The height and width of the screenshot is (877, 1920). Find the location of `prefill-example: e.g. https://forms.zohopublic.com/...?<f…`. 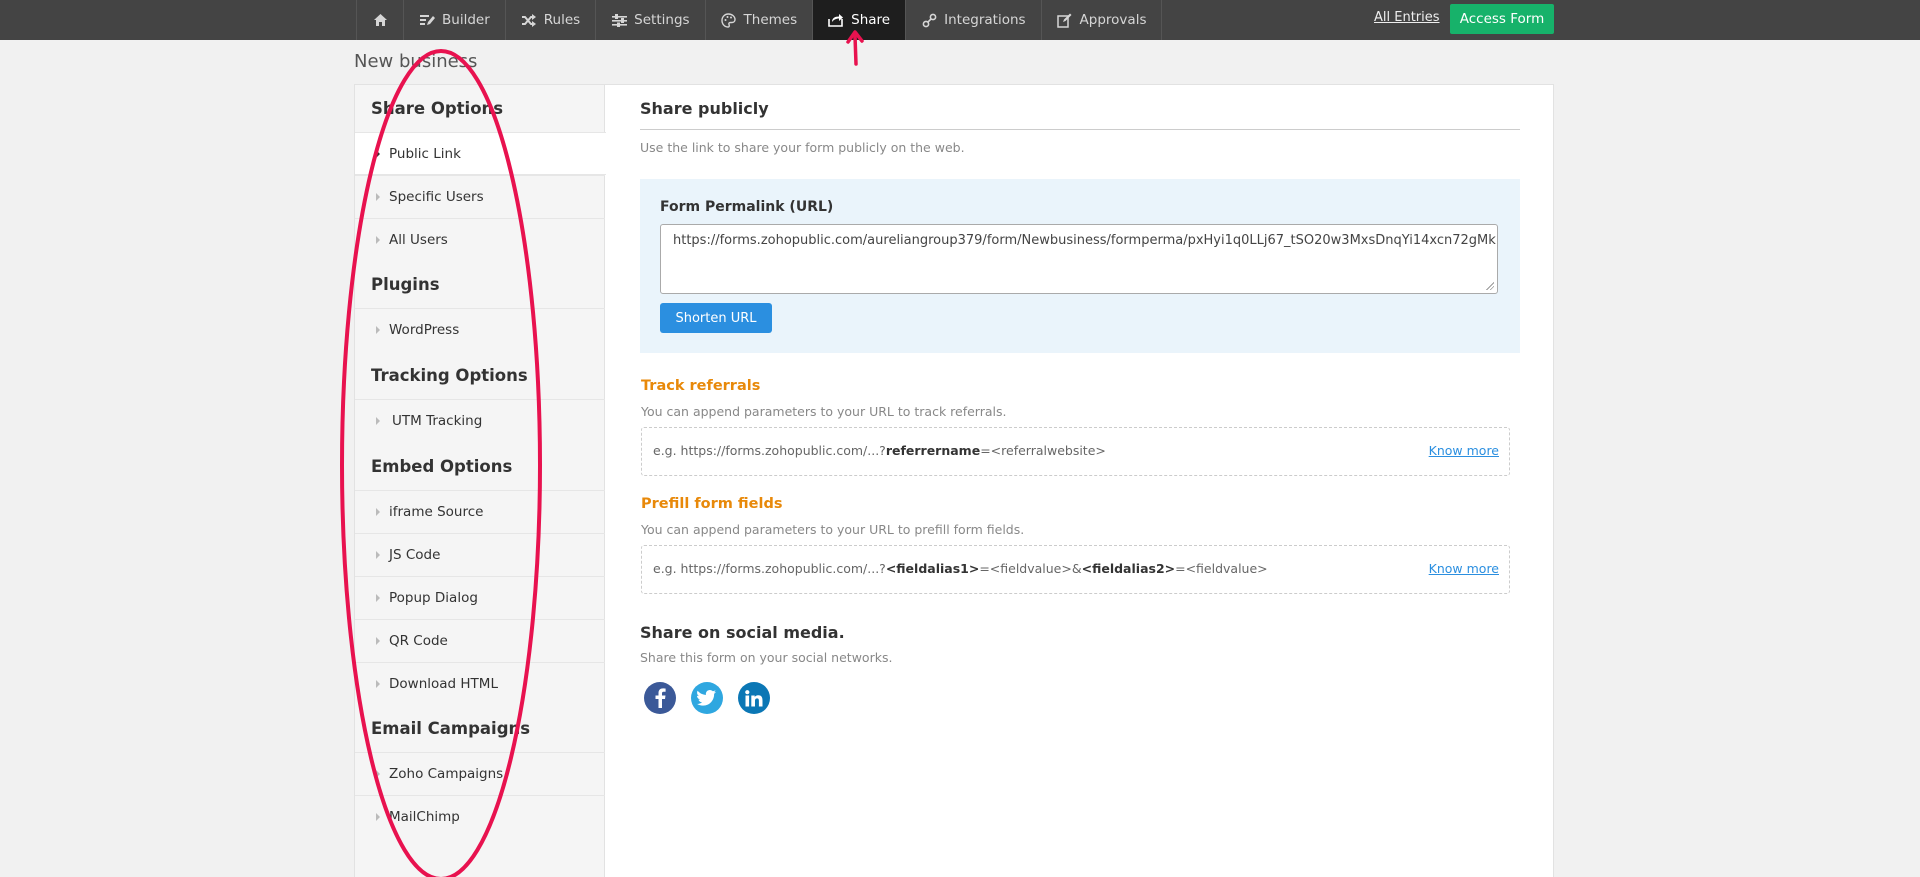

prefill-example: e.g. https://forms.zohopublic.com/...?<f… is located at coordinates (1075, 569).